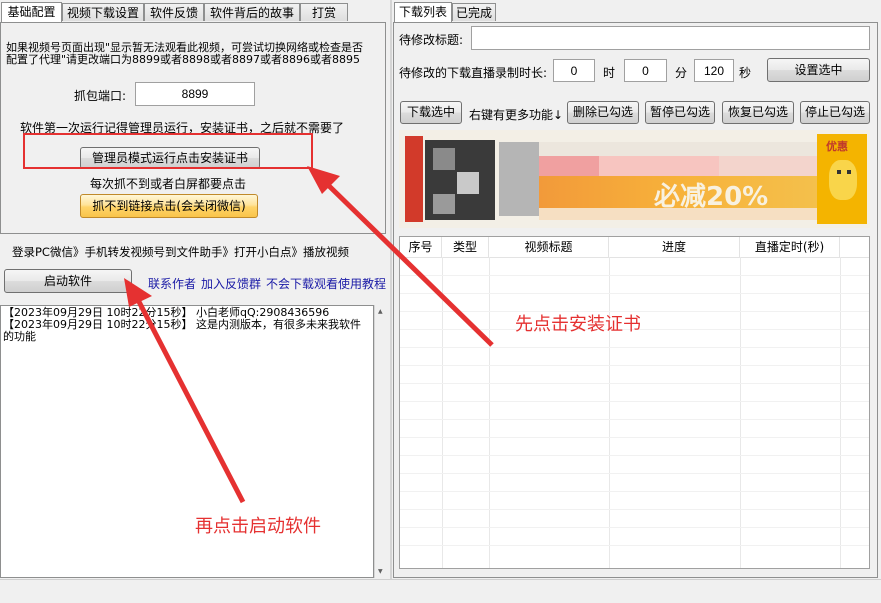  I want to click on tab-basic-config: 基础配置, so click(31, 12).